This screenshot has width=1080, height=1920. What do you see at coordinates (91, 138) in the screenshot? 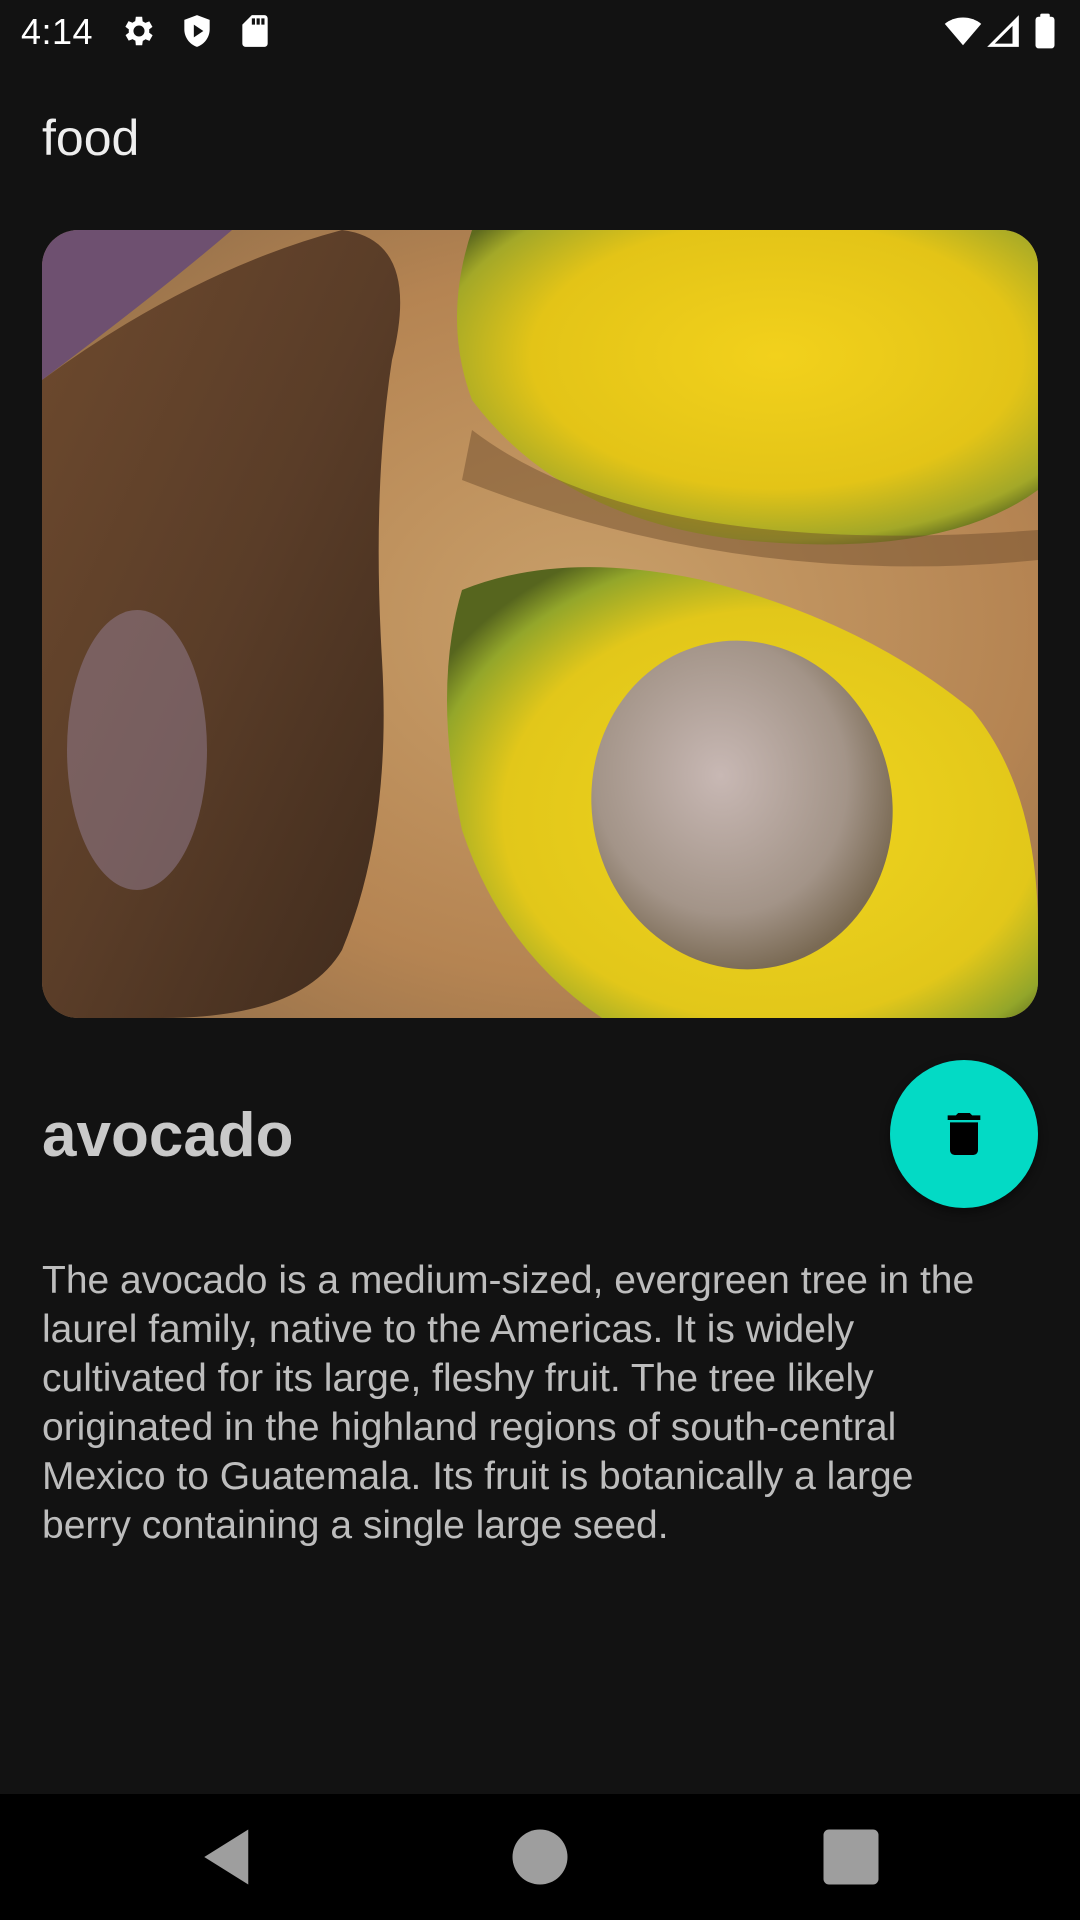
I see `app-title: food` at bounding box center [91, 138].